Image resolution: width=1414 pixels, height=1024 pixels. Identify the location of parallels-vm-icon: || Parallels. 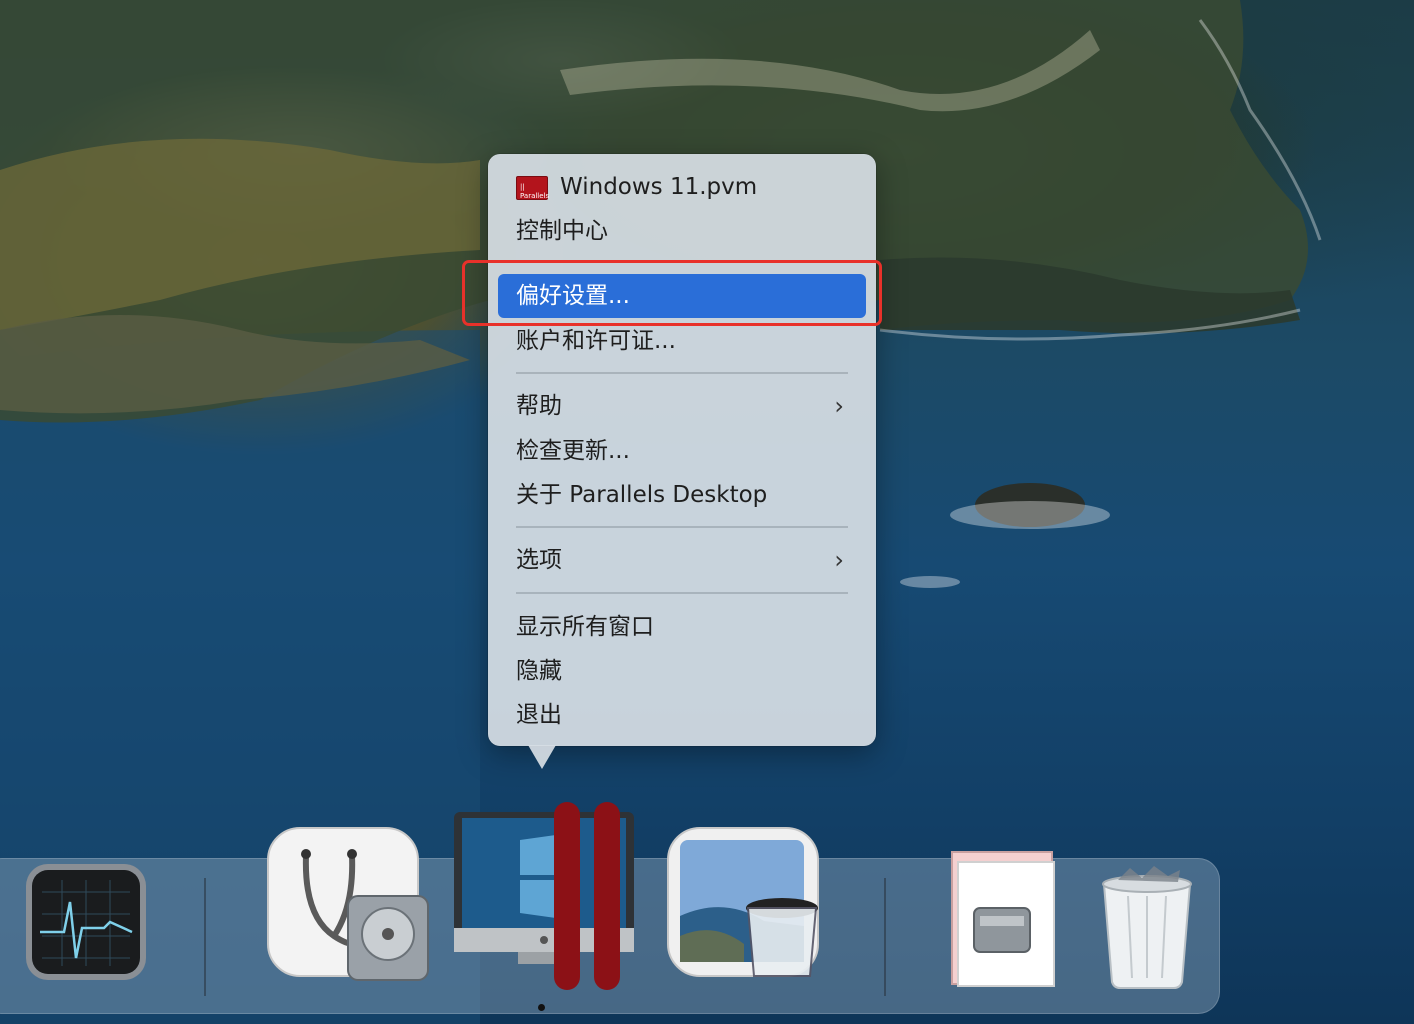
(533, 188).